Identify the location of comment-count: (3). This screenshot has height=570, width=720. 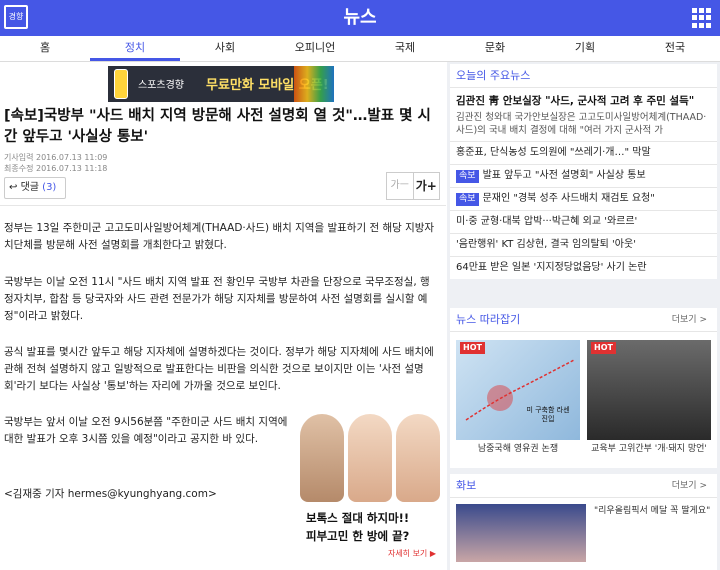
(49, 187).